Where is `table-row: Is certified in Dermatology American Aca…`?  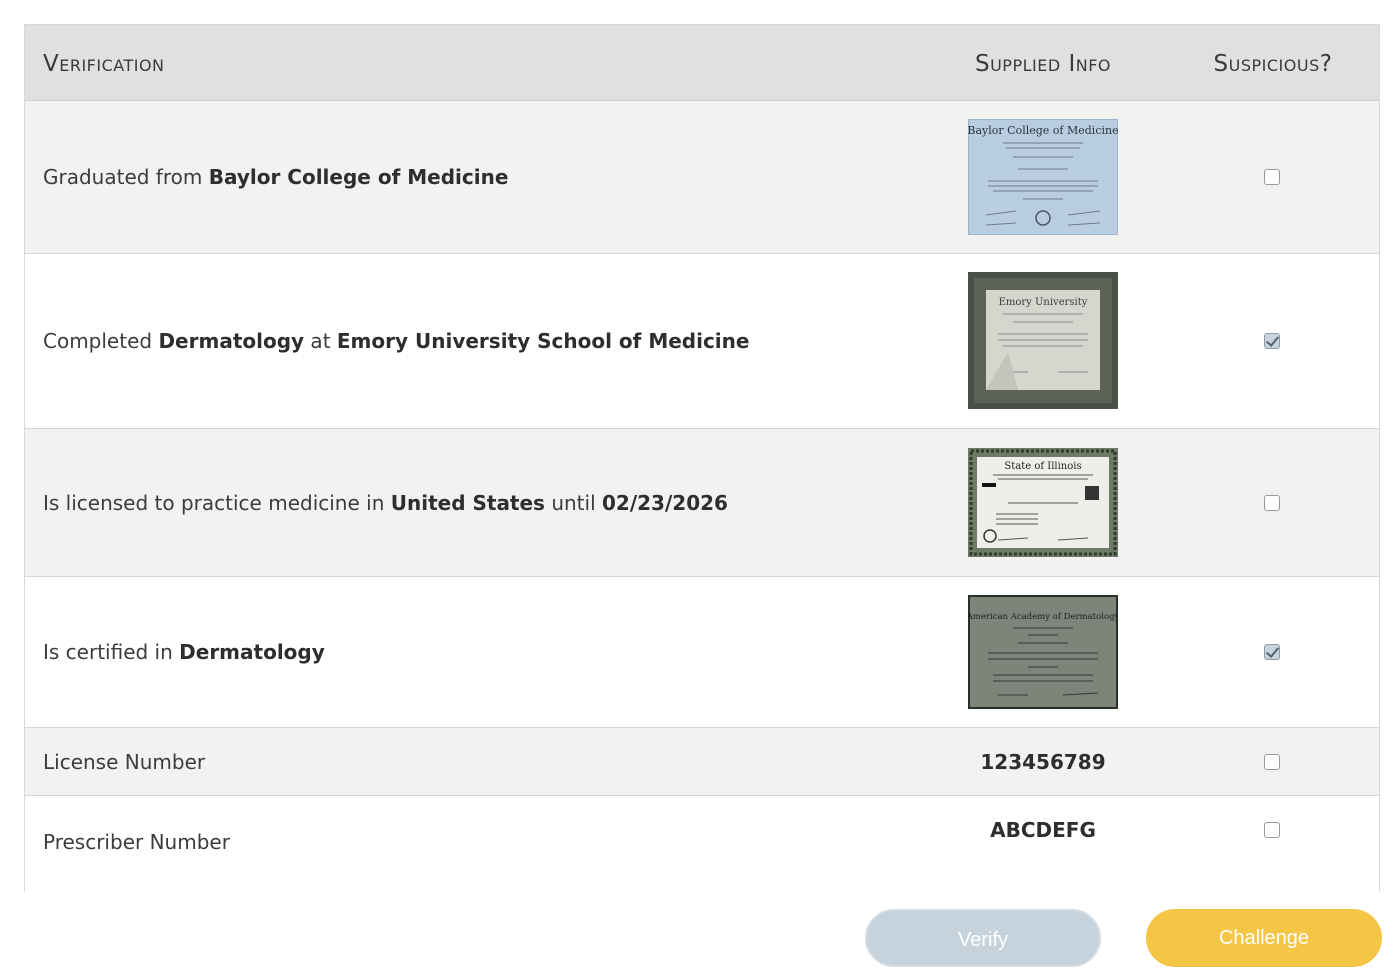 table-row: Is certified in Dermatology American Aca… is located at coordinates (702, 652).